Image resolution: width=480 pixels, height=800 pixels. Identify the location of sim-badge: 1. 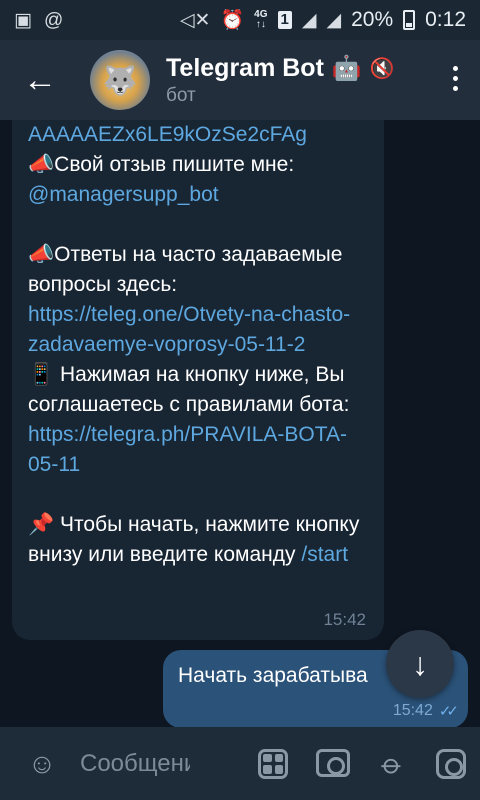
(284, 20).